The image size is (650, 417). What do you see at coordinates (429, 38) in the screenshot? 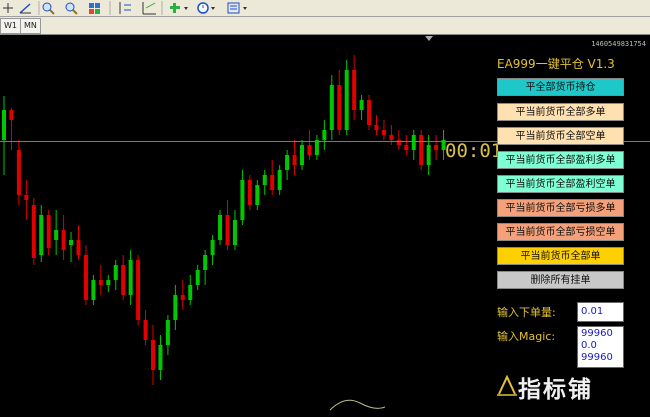
I see `shift-marker-icon` at bounding box center [429, 38].